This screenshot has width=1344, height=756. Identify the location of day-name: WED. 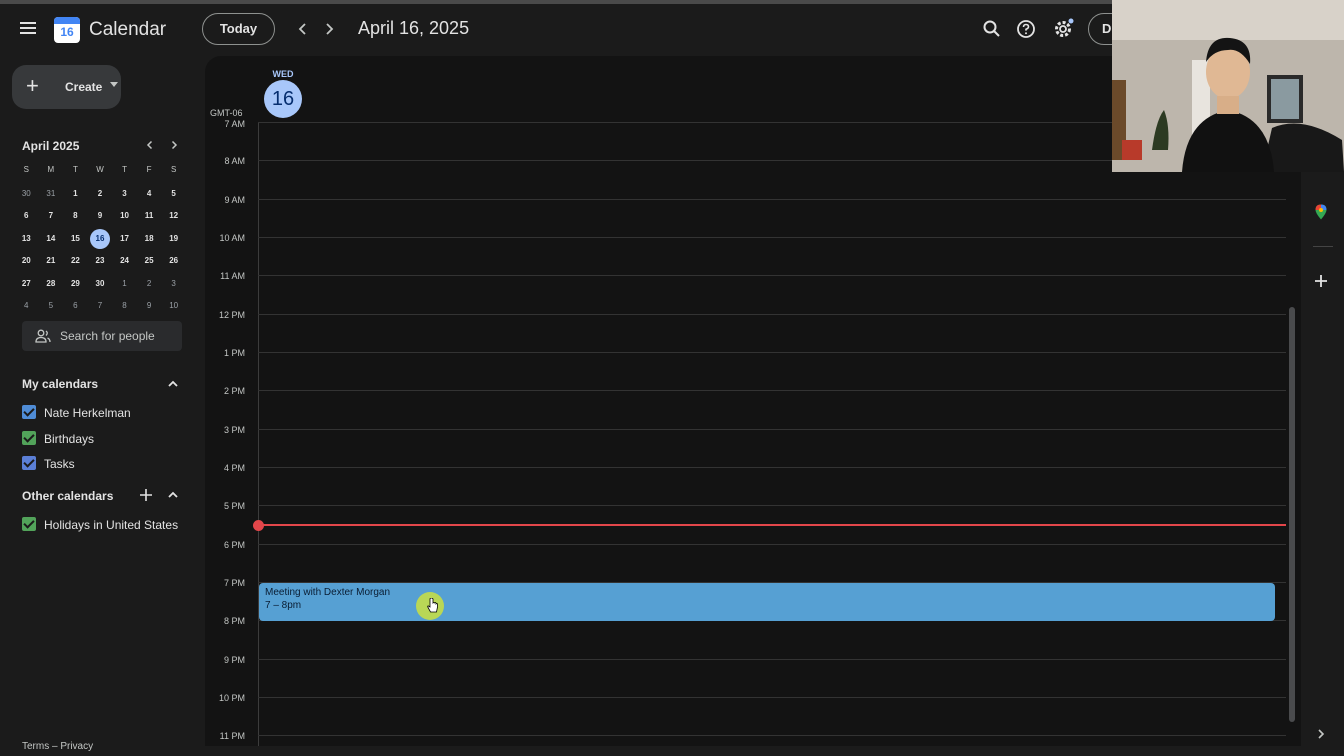
(283, 74).